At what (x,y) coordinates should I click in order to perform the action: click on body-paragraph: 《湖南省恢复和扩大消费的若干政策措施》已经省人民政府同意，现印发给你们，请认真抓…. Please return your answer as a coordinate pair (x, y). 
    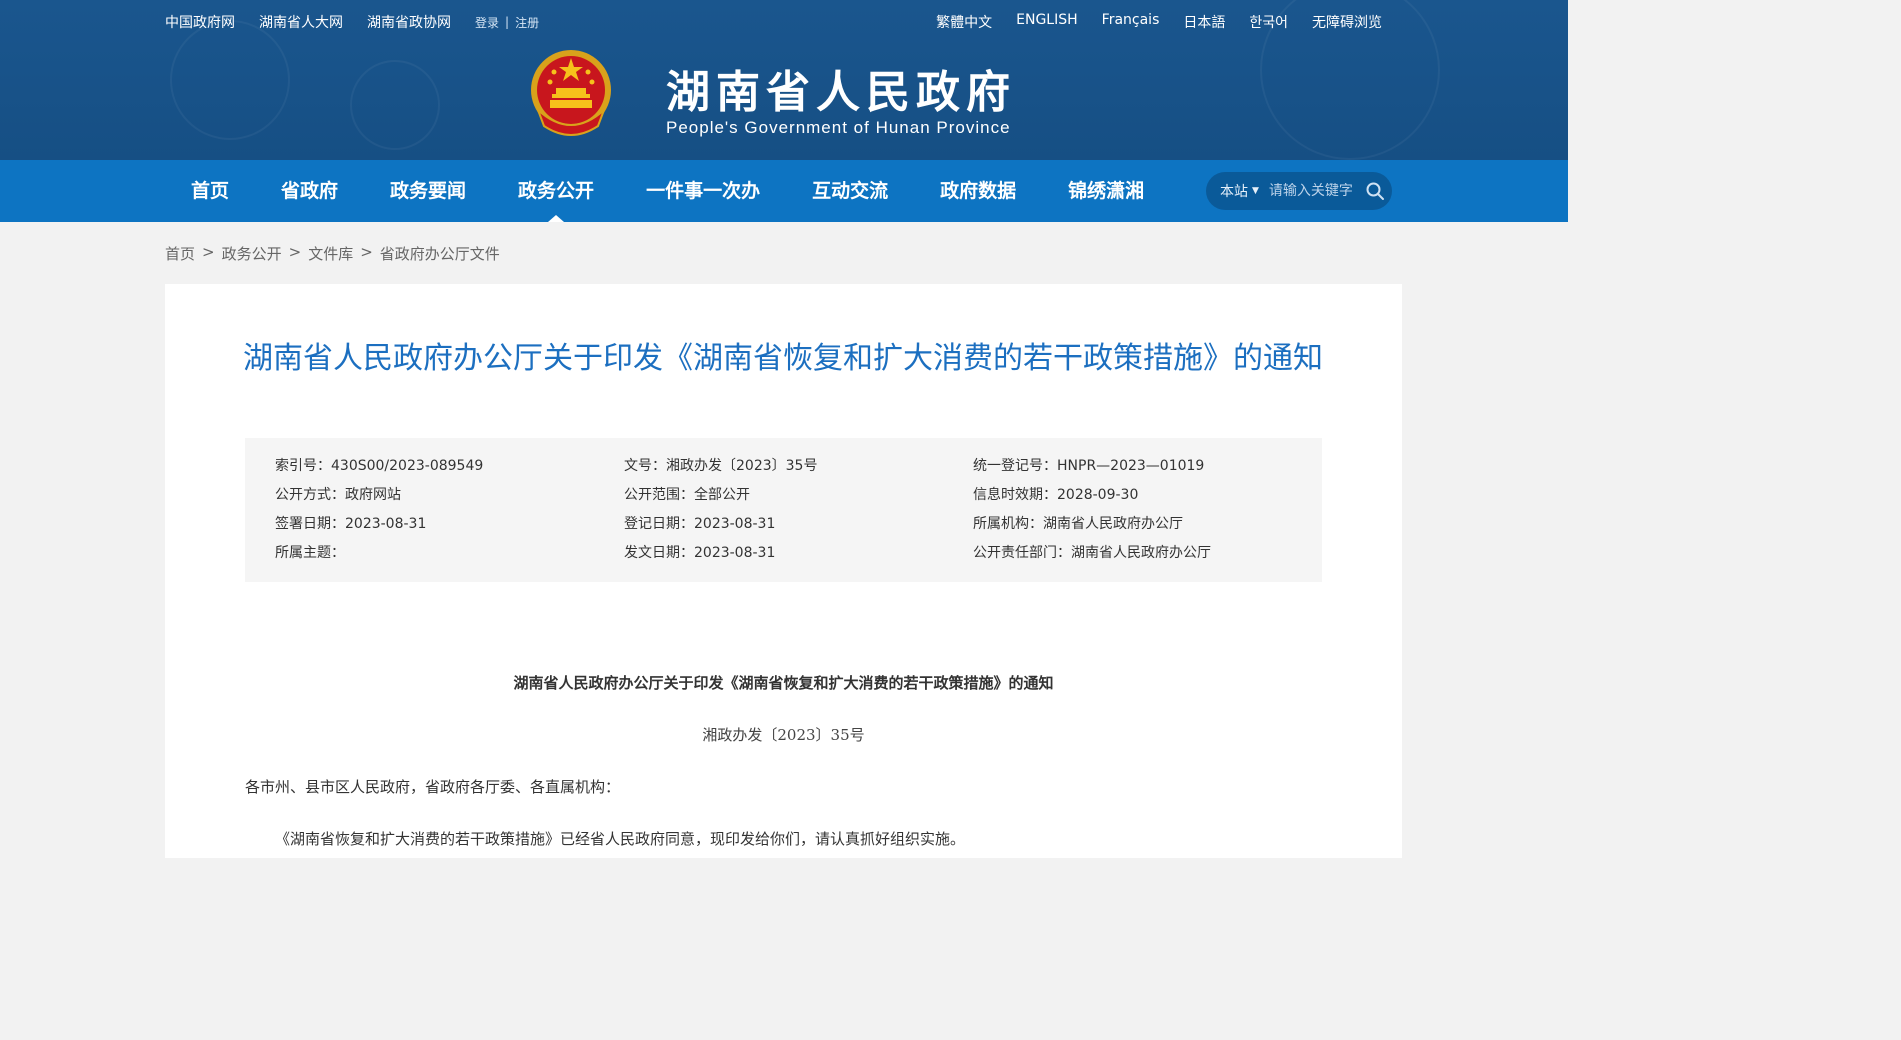
    Looking at the image, I should click on (620, 839).